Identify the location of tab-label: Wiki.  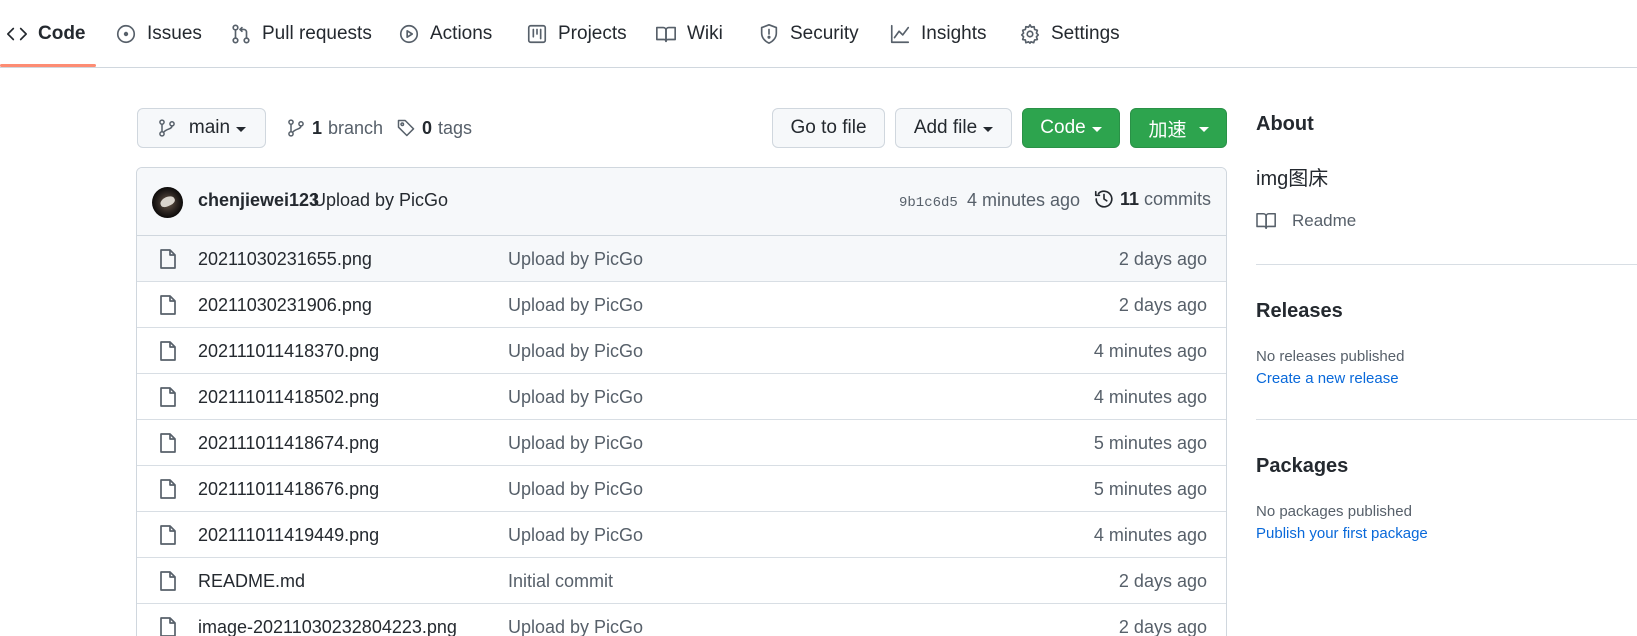
(705, 33).